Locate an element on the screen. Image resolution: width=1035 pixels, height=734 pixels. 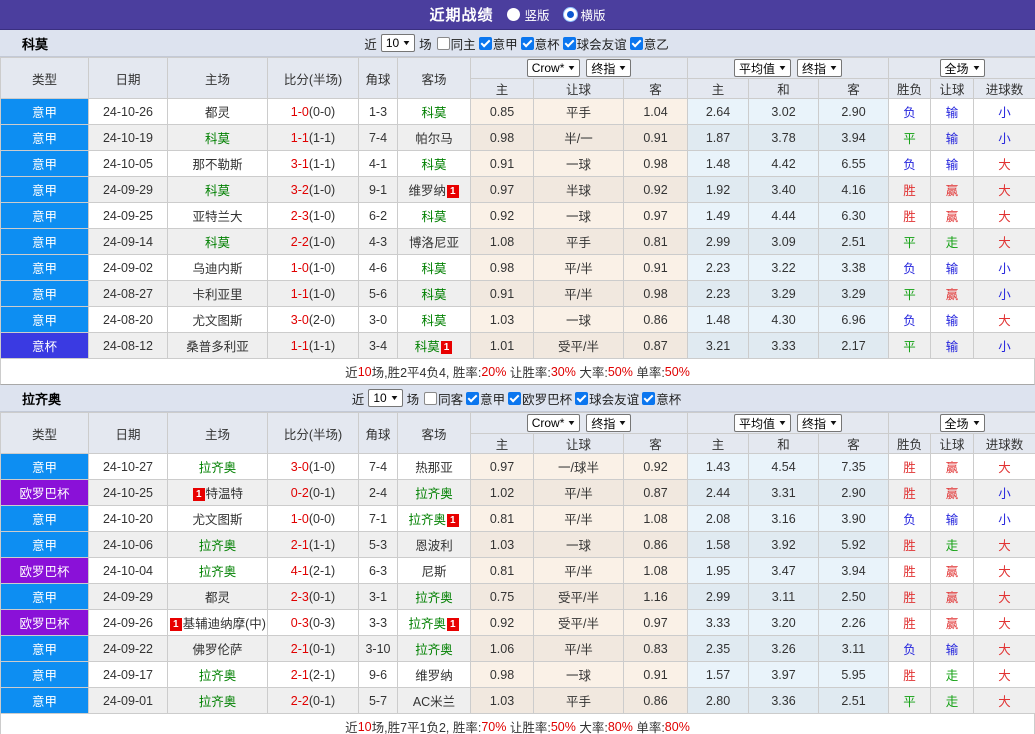
match-date: 24-10-04 is located at coordinates (128, 570).